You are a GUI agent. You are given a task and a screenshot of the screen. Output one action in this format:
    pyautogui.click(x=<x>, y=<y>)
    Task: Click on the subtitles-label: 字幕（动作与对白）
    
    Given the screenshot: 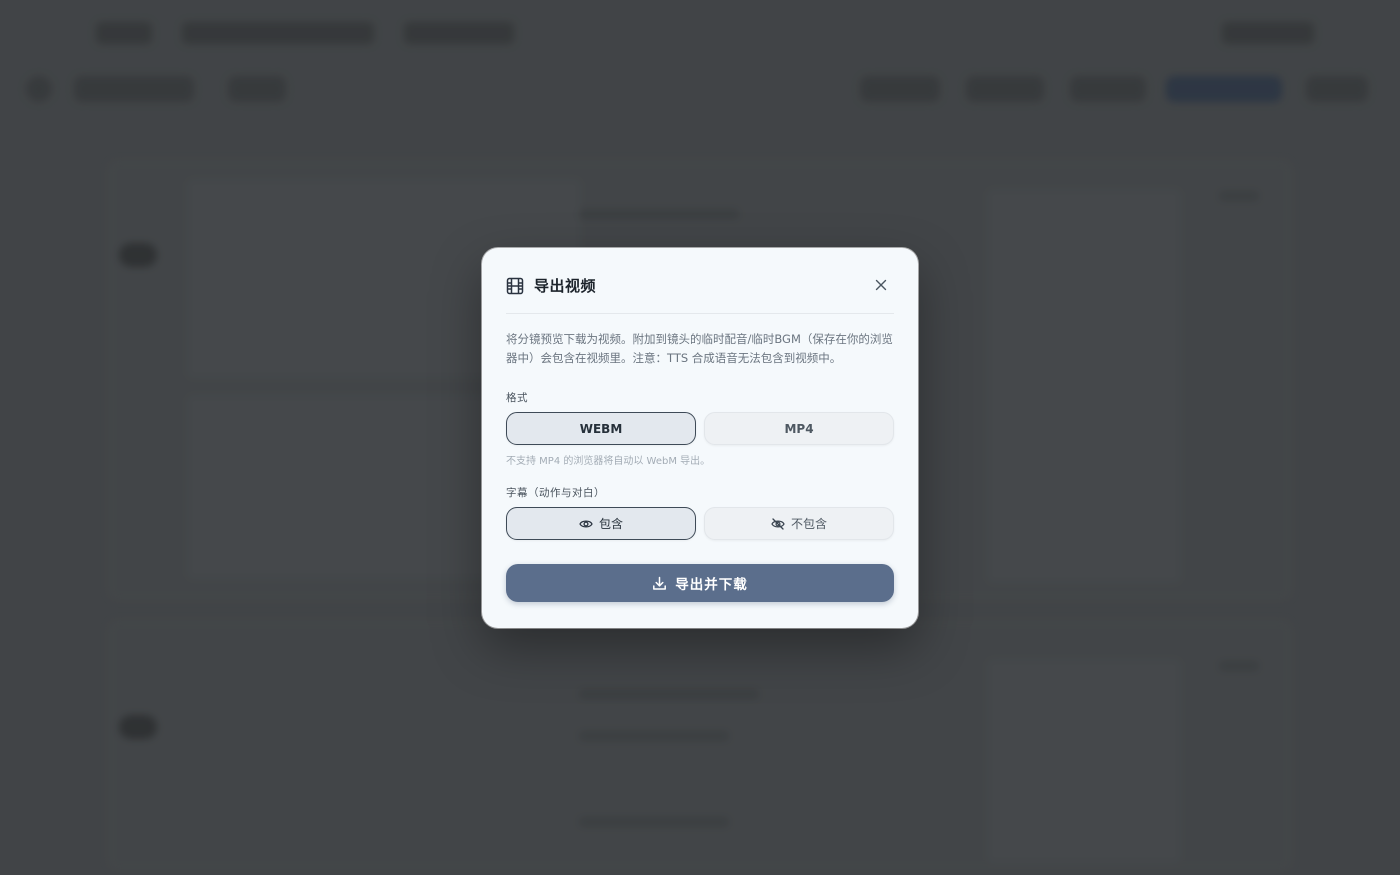 What is the action you would take?
    pyautogui.click(x=555, y=493)
    